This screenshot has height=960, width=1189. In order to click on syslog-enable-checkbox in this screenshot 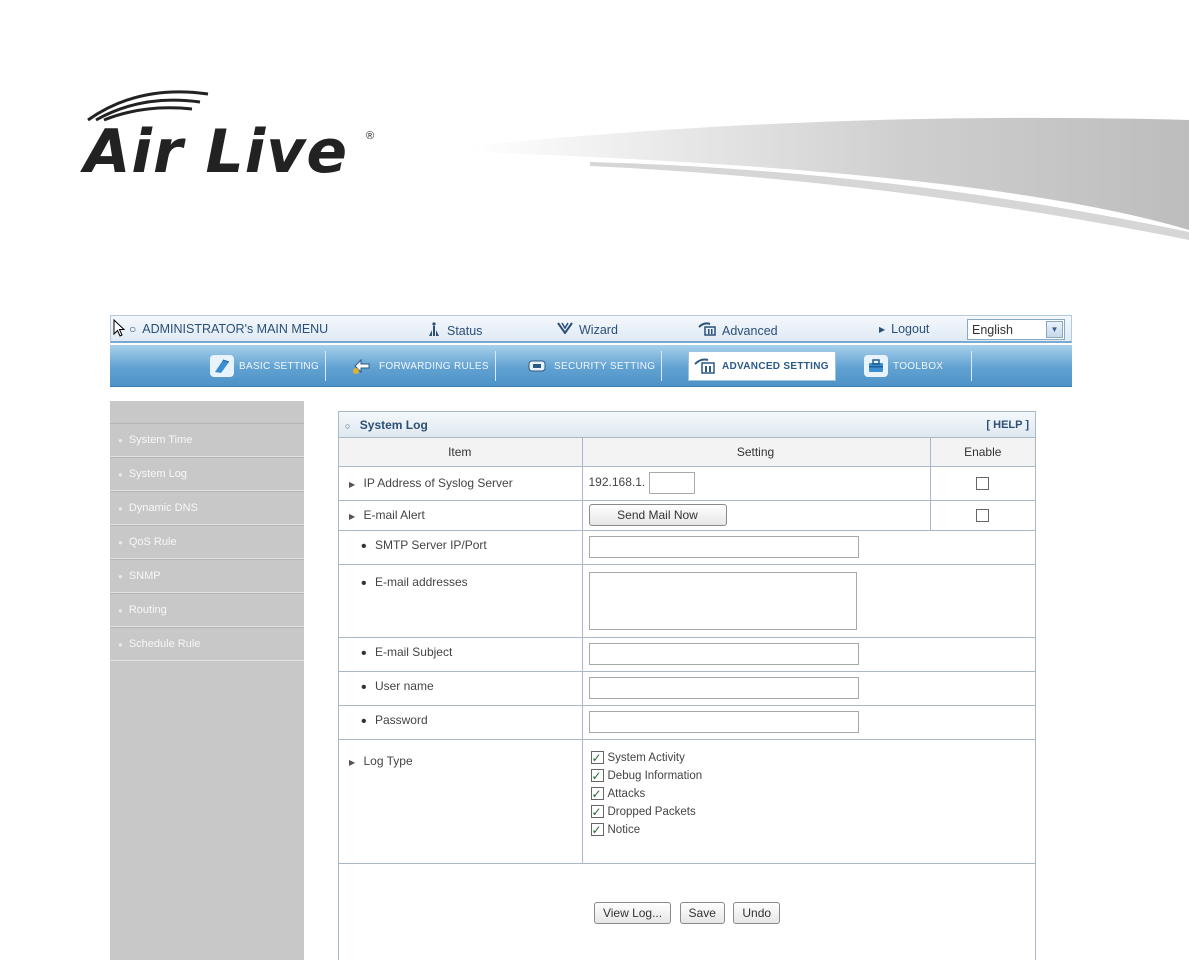, I will do `click(983, 484)`.